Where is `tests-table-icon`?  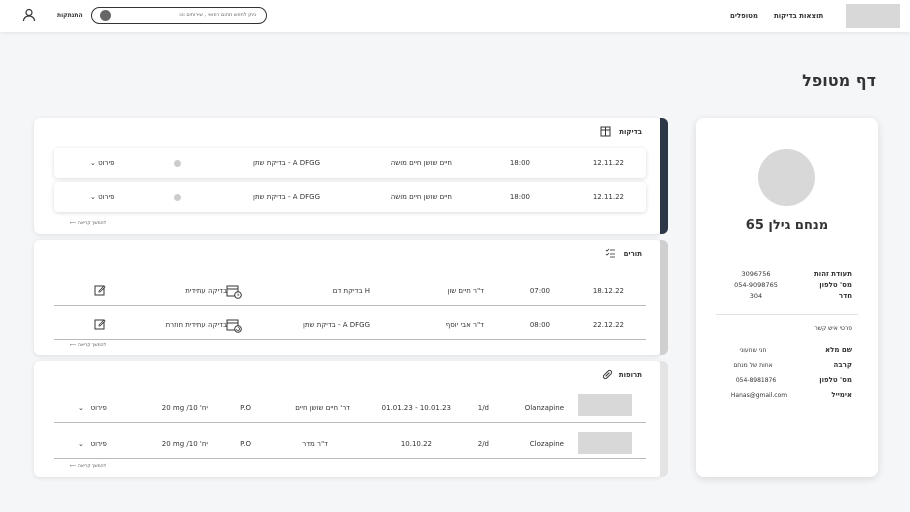 tests-table-icon is located at coordinates (605, 131).